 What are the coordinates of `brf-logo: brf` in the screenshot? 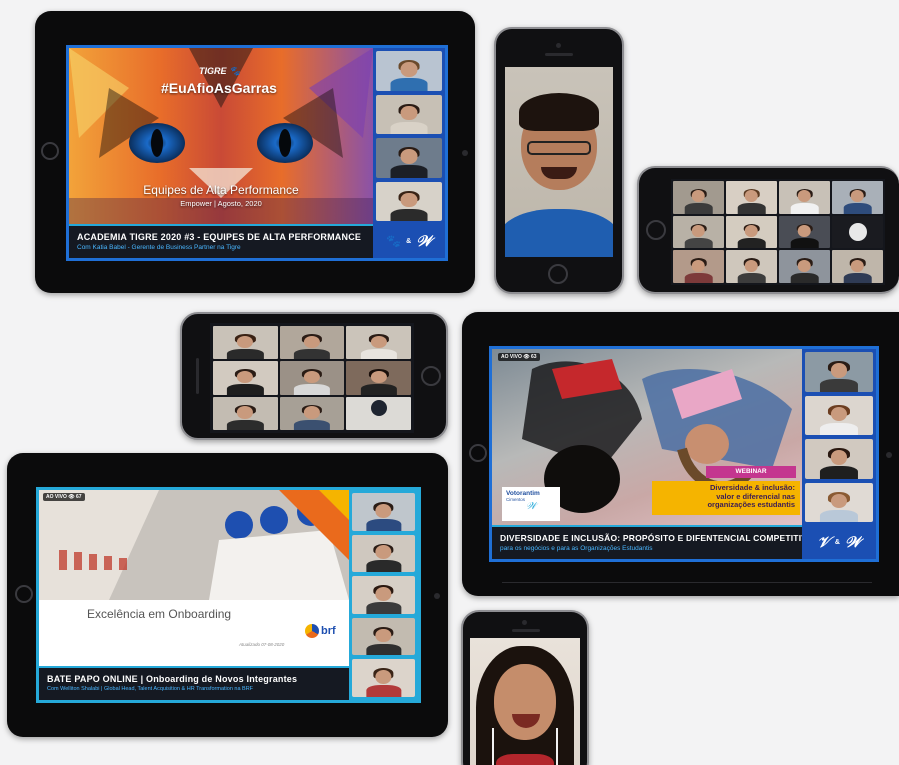 It's located at (320, 631).